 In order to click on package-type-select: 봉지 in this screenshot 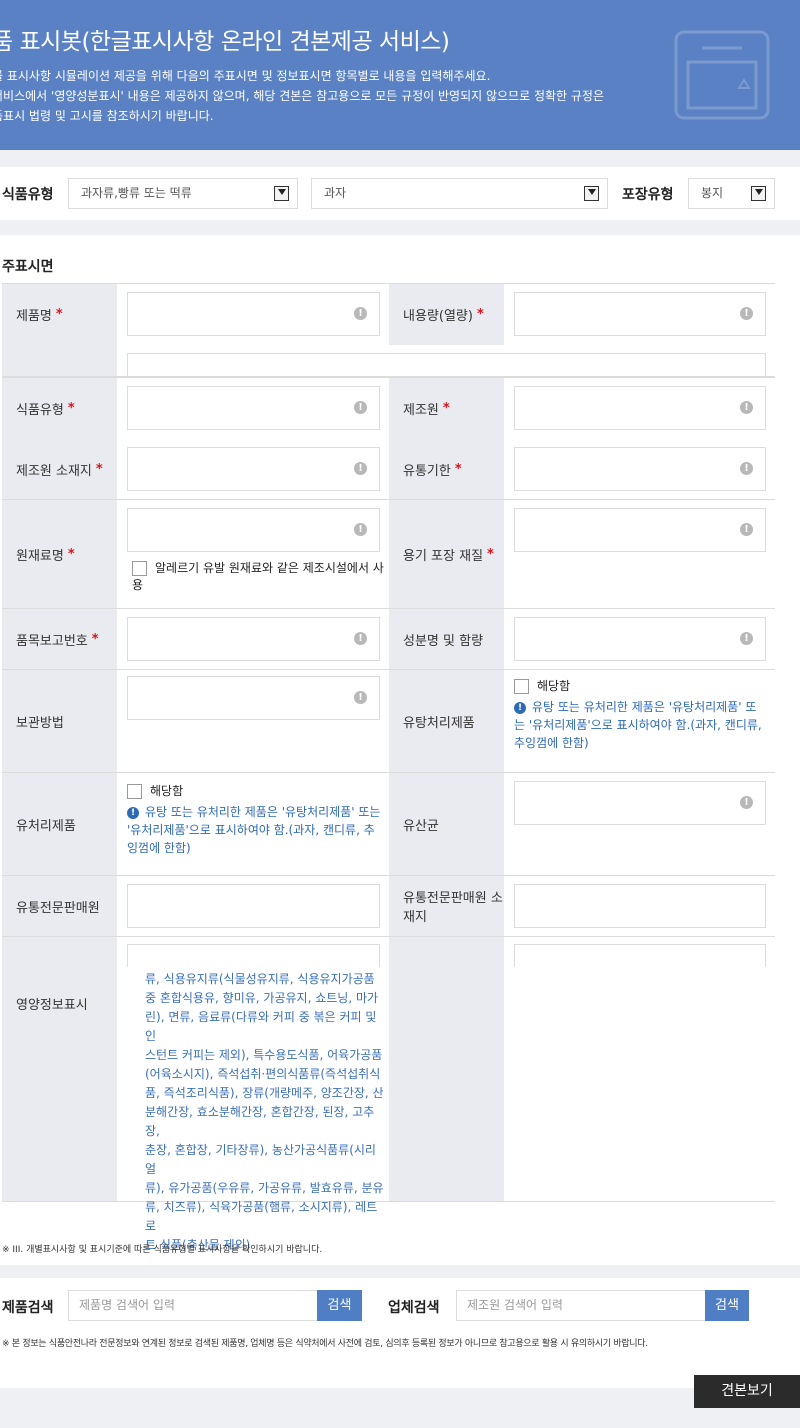, I will do `click(731, 193)`.